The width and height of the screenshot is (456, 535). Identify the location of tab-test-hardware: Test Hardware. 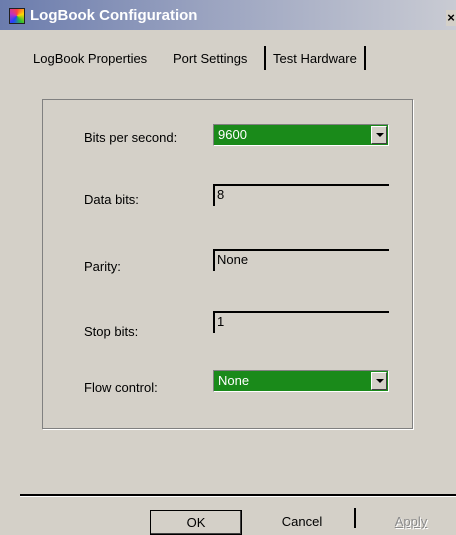
(315, 58).